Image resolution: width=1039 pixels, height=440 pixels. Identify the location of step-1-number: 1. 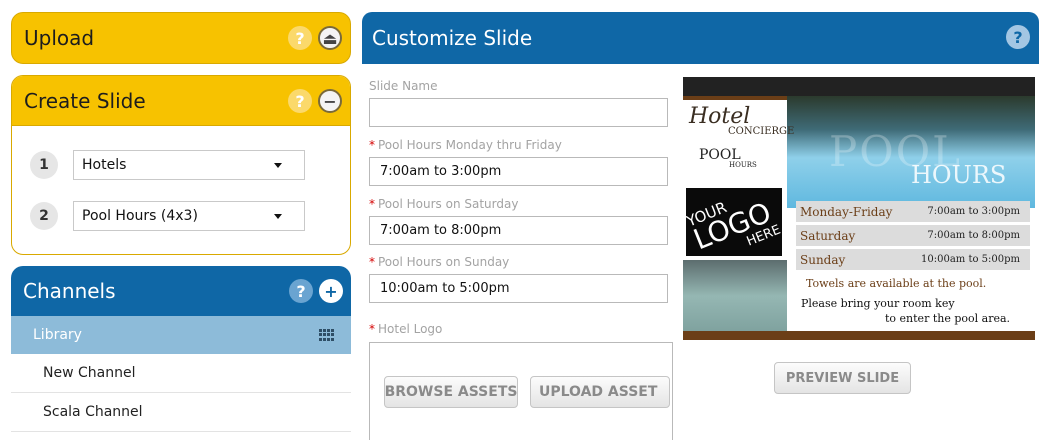
(44, 165).